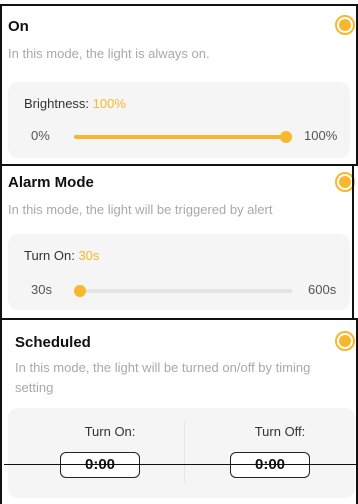  Describe the element at coordinates (80, 291) in the screenshot. I see `alarm-slider-thumb` at that location.